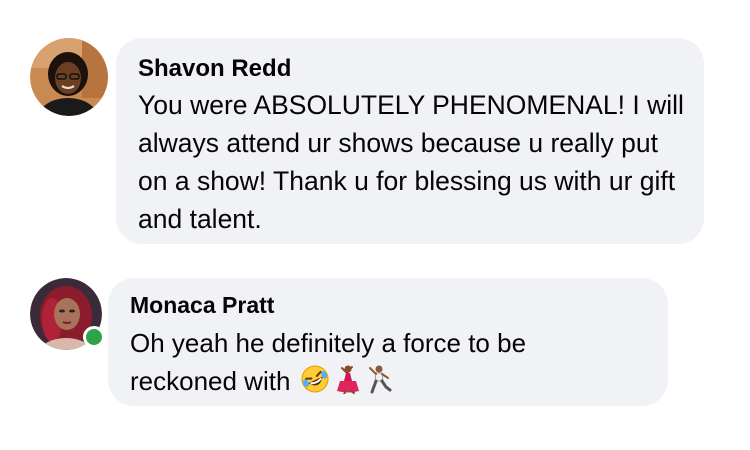  I want to click on comment-author: Shavon Redd, so click(410, 69).